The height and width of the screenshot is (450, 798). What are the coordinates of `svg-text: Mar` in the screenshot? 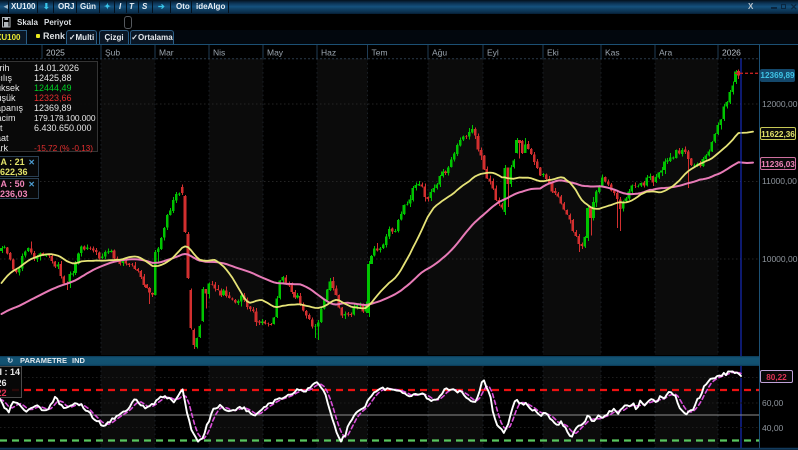 It's located at (166, 53).